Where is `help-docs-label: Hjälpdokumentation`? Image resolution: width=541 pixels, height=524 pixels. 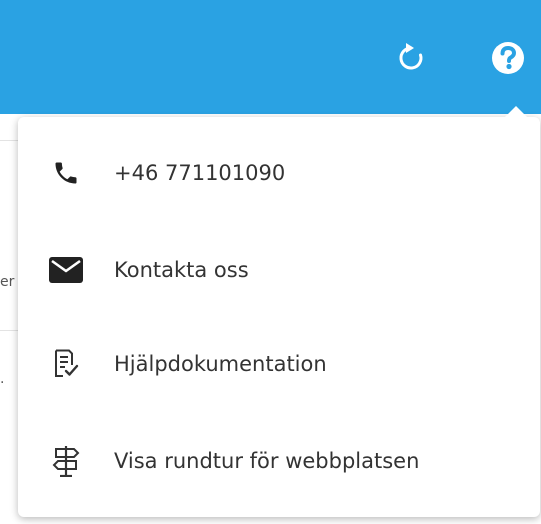 help-docs-label: Hjälpdokumentation is located at coordinates (220, 364).